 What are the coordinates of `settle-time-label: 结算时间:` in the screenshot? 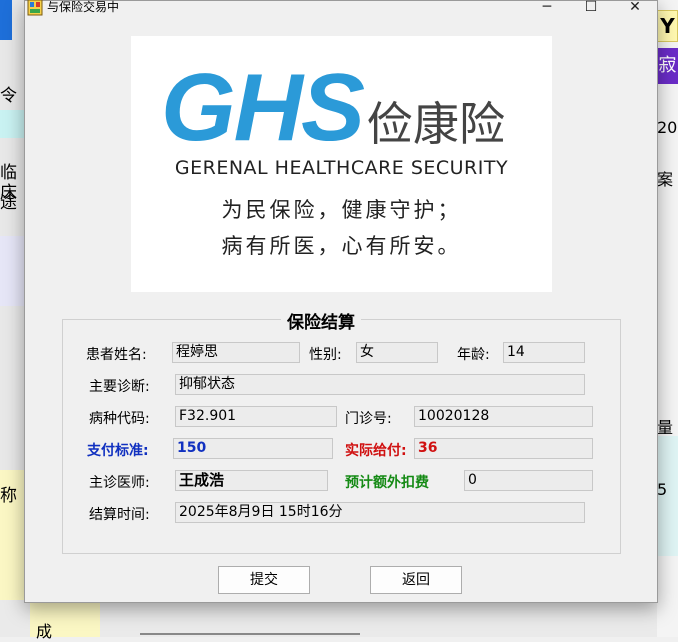 It's located at (119, 515).